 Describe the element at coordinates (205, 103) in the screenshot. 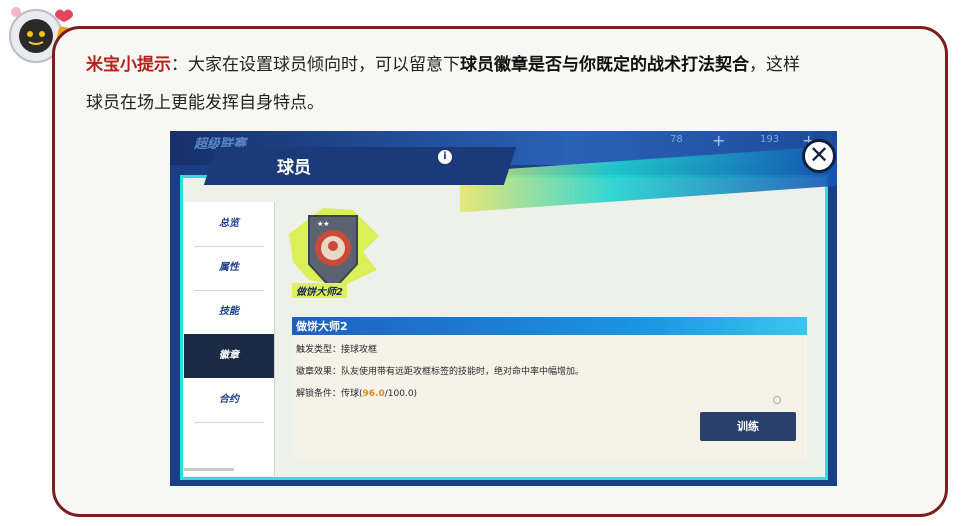

I see `tip-line-2: 球员在场上更能发挥自身特点。` at that location.